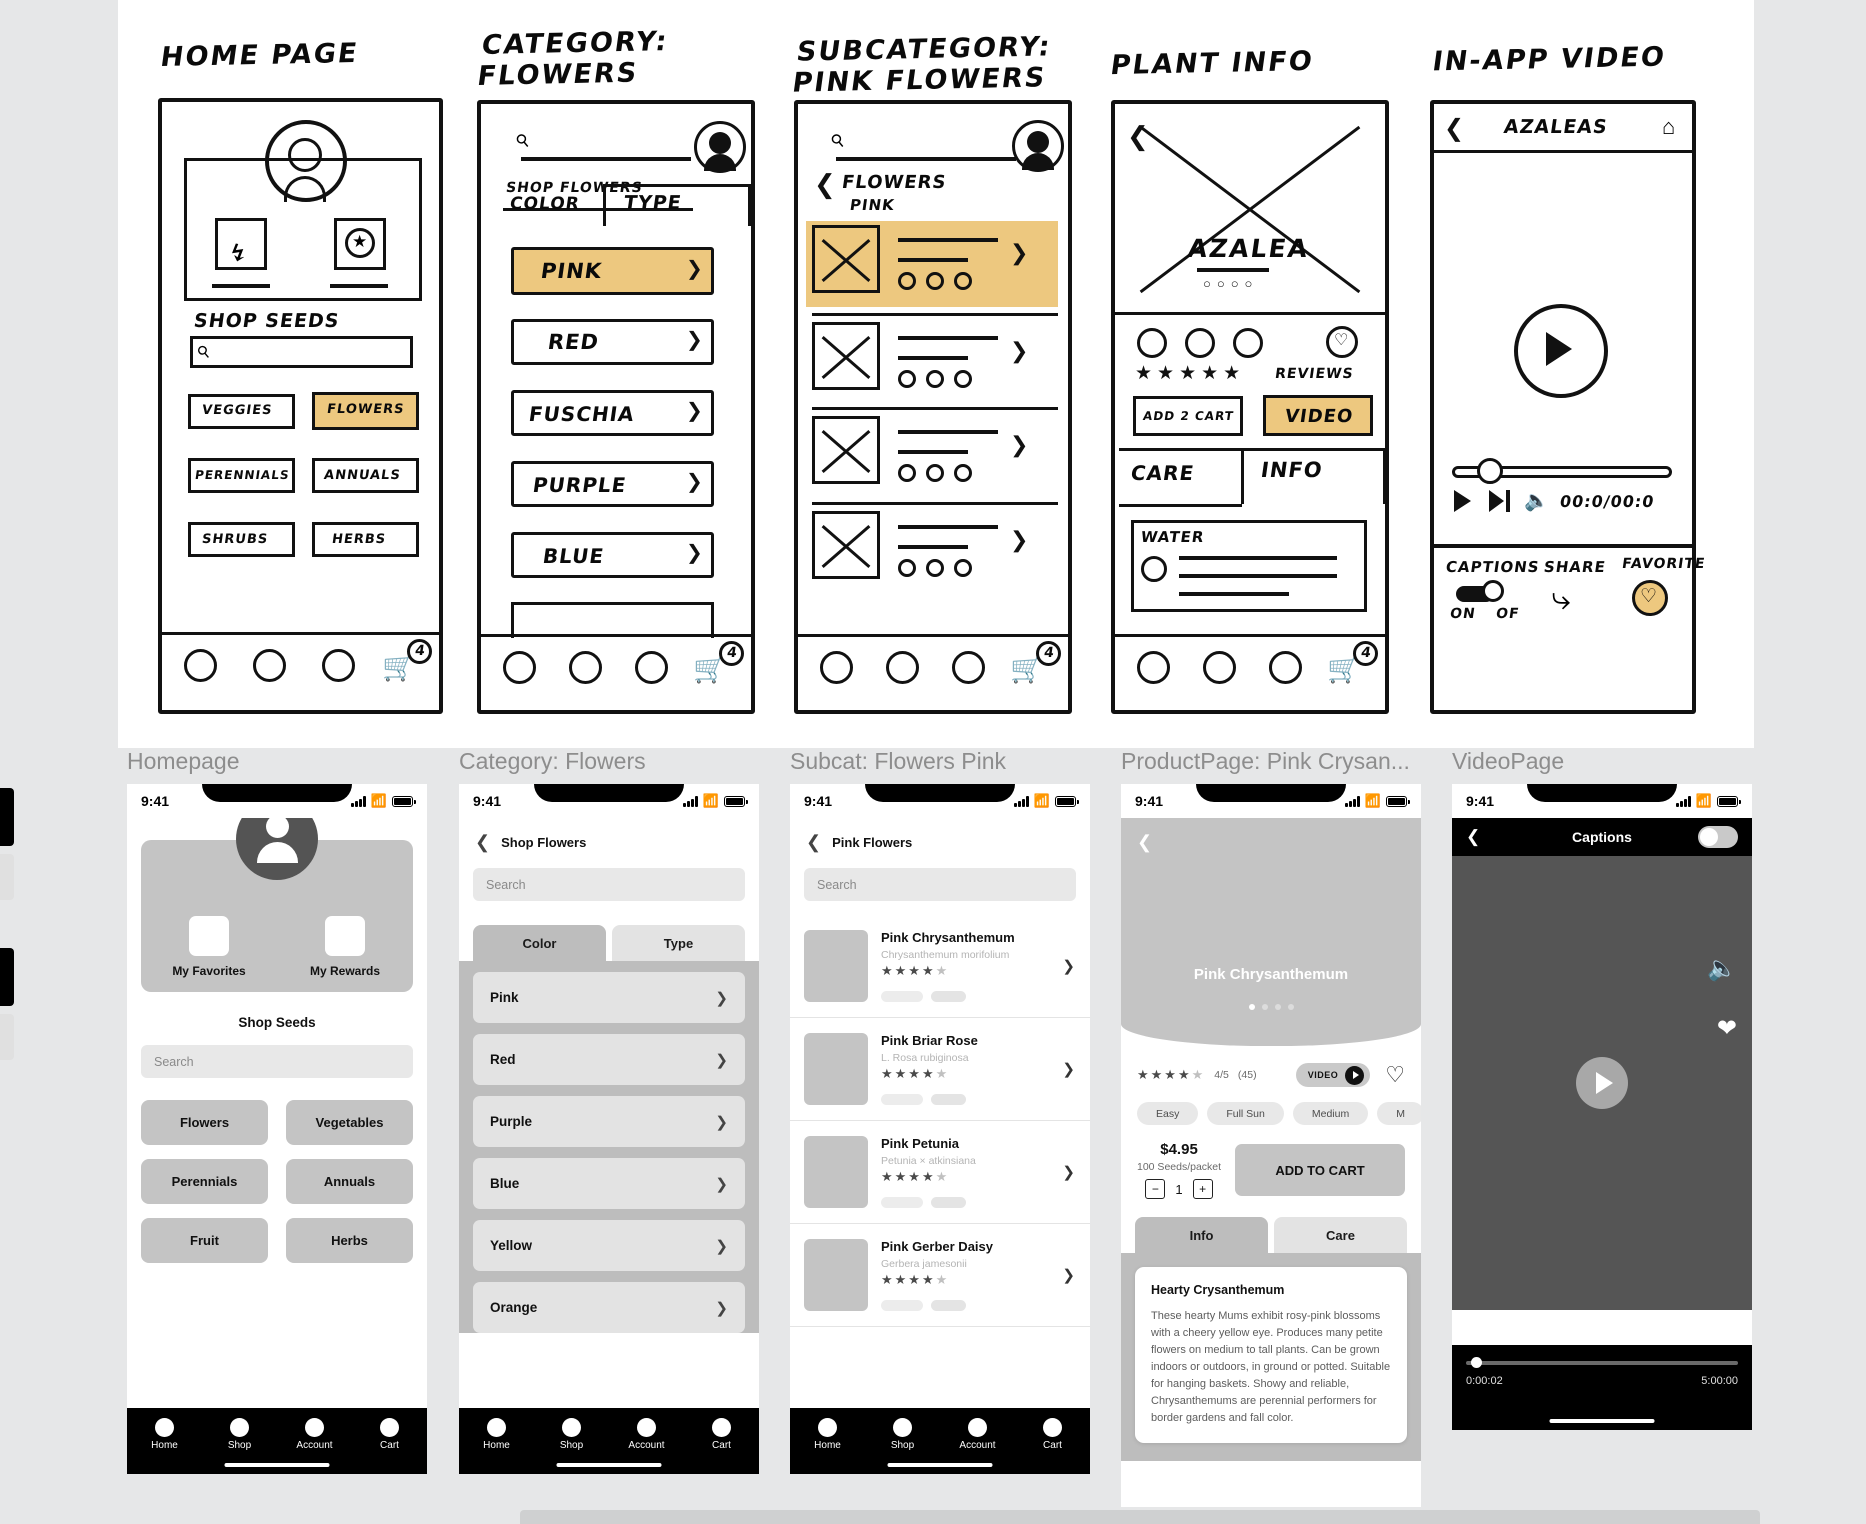  I want to click on category-button-perennials: Perennials, so click(204, 1181).